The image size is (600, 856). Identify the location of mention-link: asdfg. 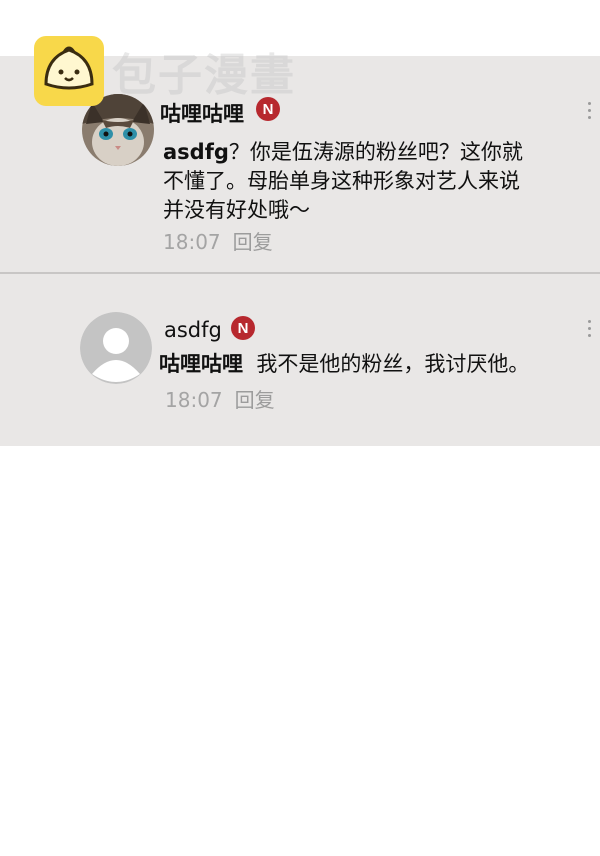
(196, 152).